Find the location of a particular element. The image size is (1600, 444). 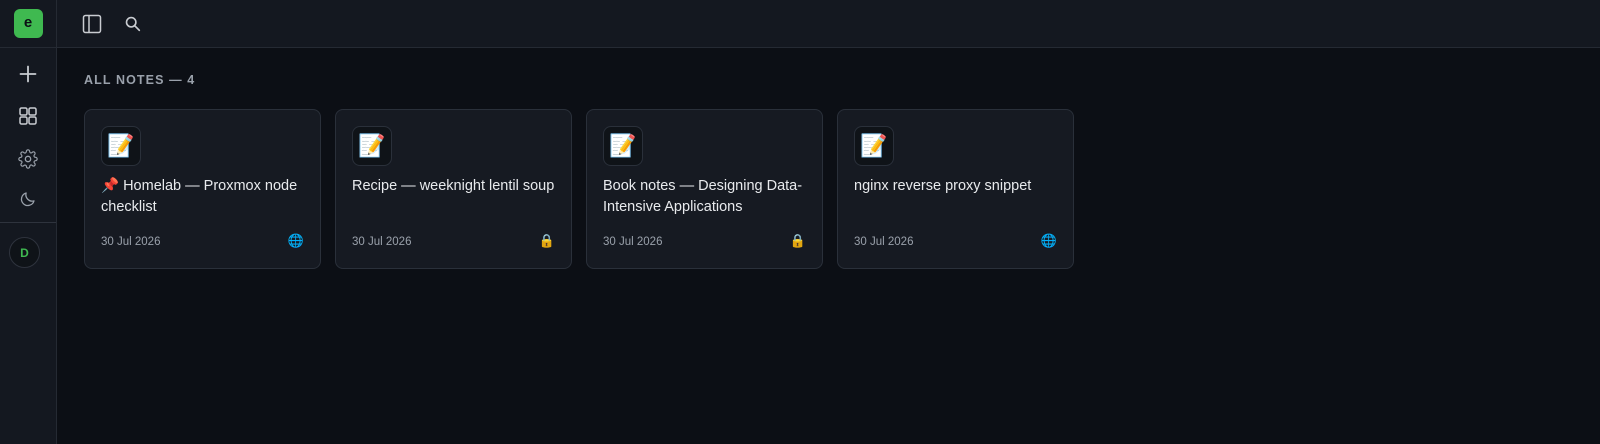

app-logo: e is located at coordinates (28, 23).